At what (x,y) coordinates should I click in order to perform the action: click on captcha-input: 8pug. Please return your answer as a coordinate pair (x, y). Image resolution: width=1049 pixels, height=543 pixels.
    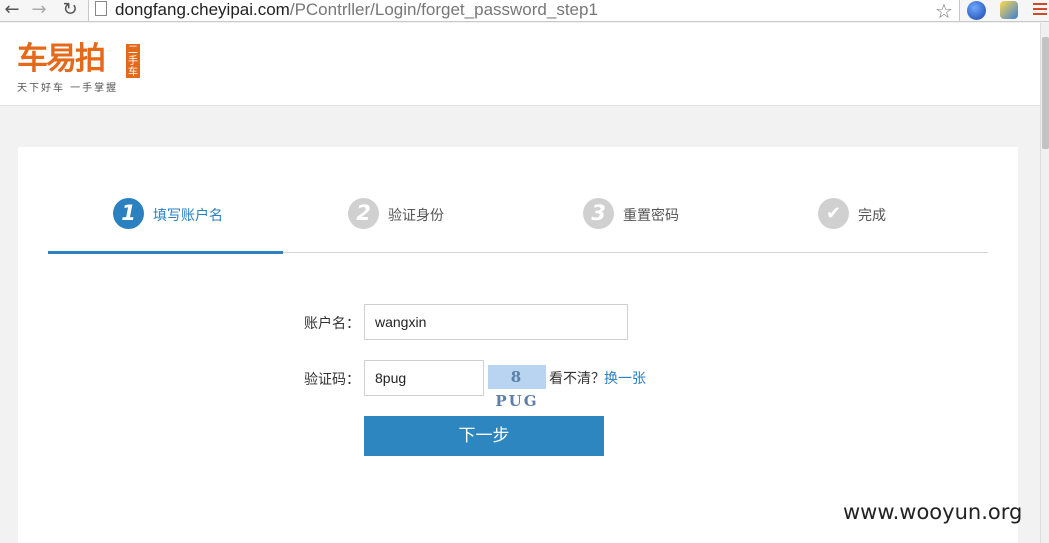
    Looking at the image, I should click on (424, 378).